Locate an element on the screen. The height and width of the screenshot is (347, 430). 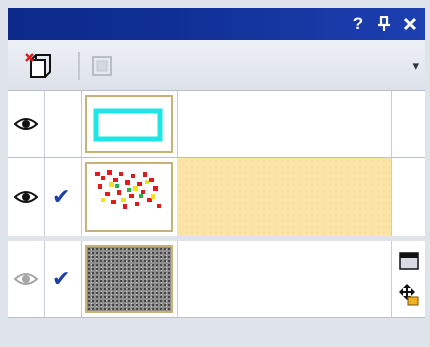
active-cell is located at coordinates (63, 124).